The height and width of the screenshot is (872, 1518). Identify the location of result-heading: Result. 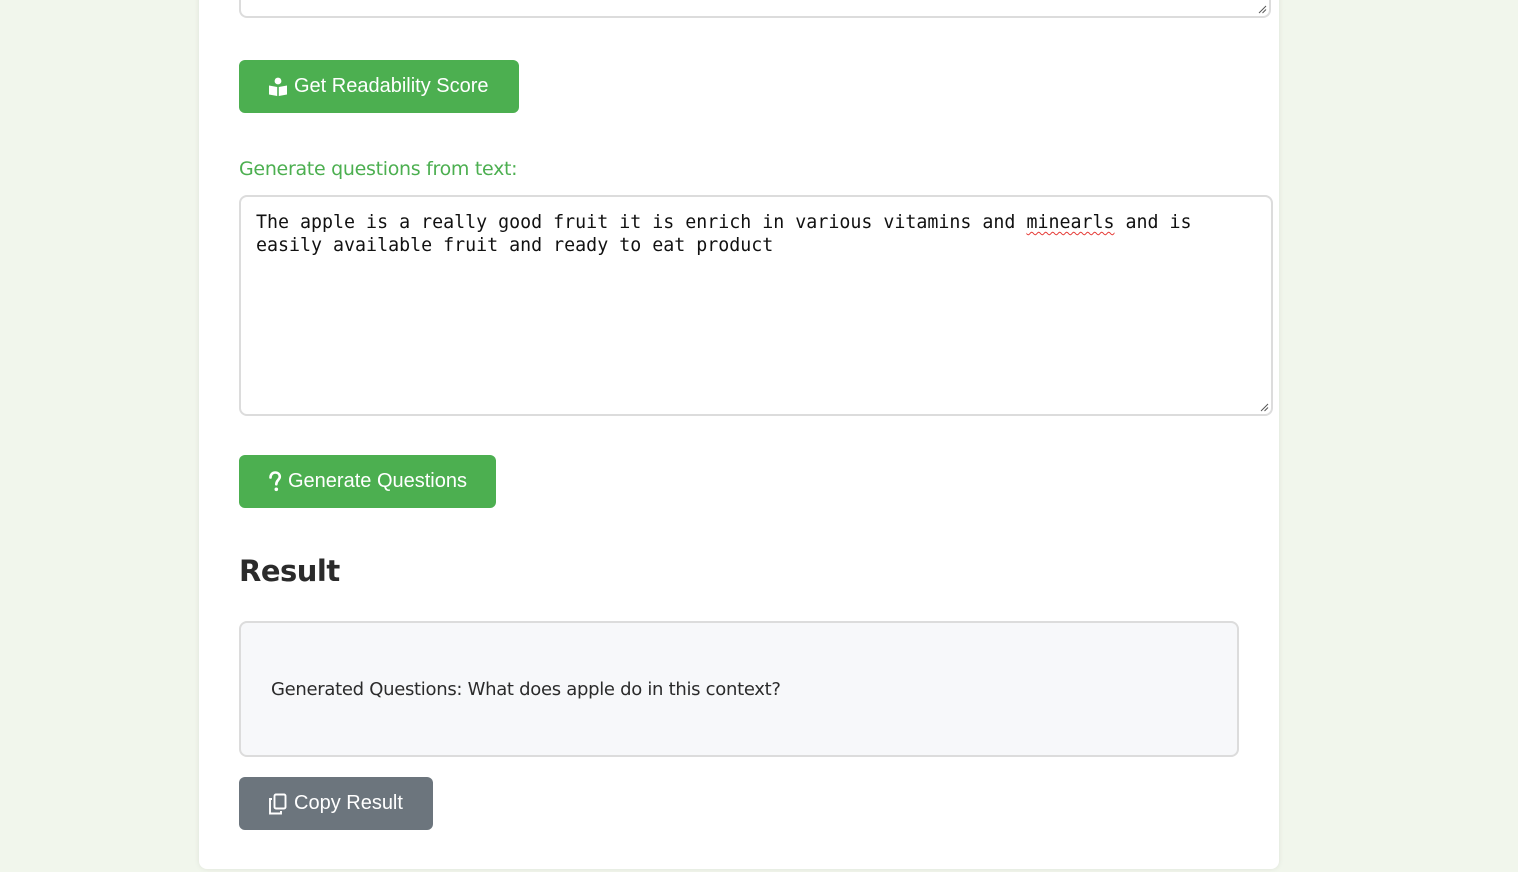
(289, 571).